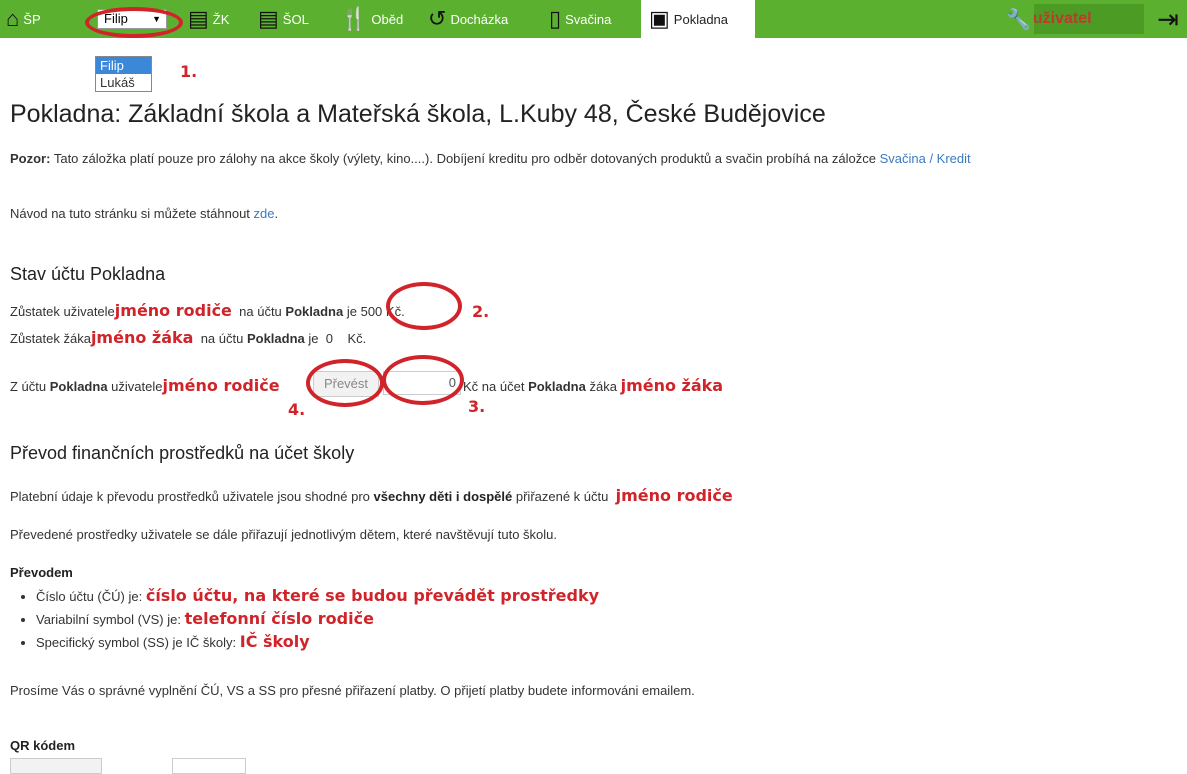  I want to click on student-dropdown: Filip Lukáš, so click(123, 74).